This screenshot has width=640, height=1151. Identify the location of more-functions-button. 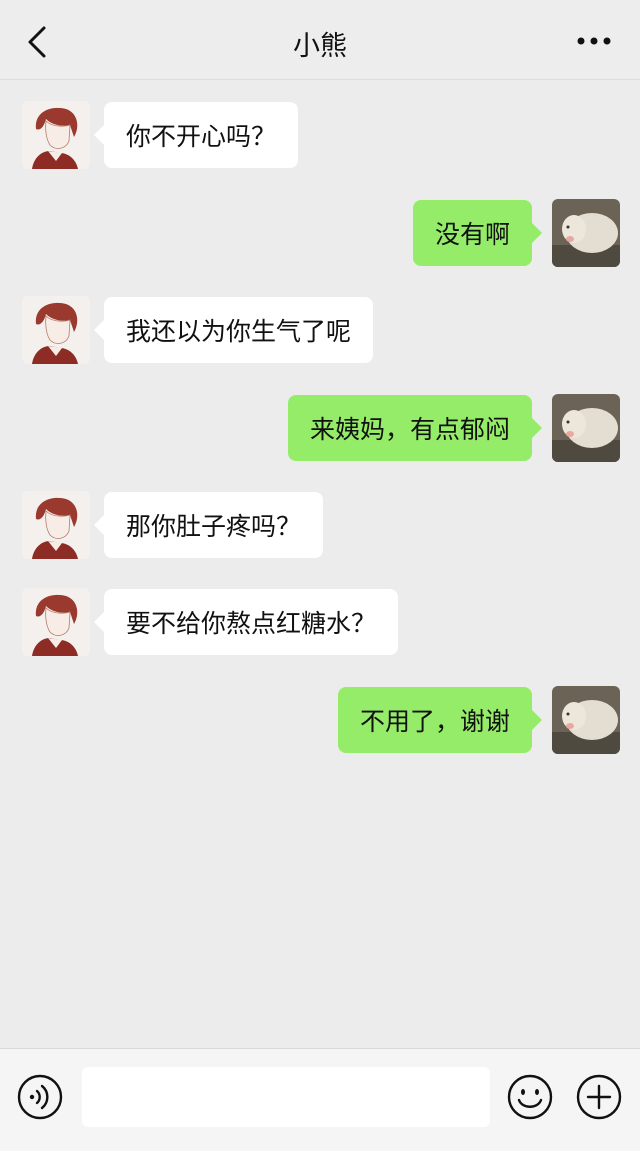
(599, 1097).